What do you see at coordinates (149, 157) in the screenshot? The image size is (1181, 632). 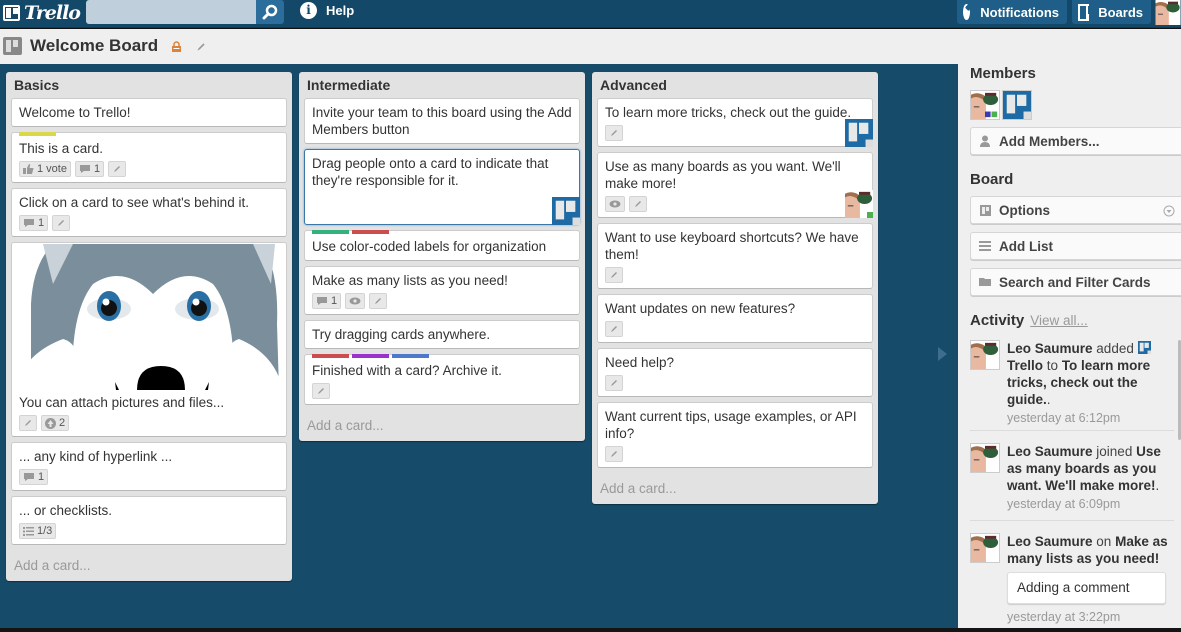 I see `card: This is a card. 1 vote 1` at bounding box center [149, 157].